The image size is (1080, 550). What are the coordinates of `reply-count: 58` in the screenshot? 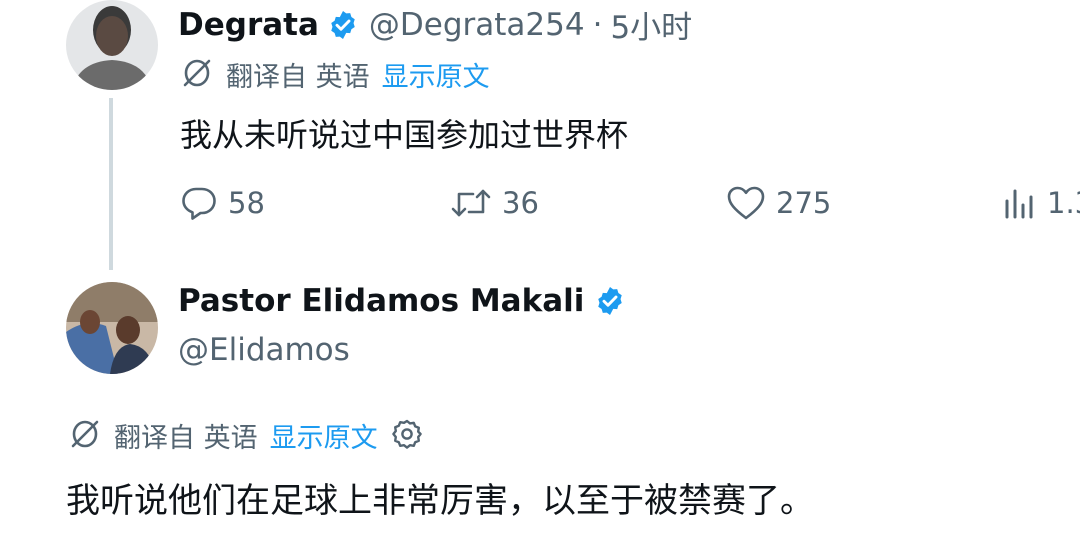 It's located at (246, 203).